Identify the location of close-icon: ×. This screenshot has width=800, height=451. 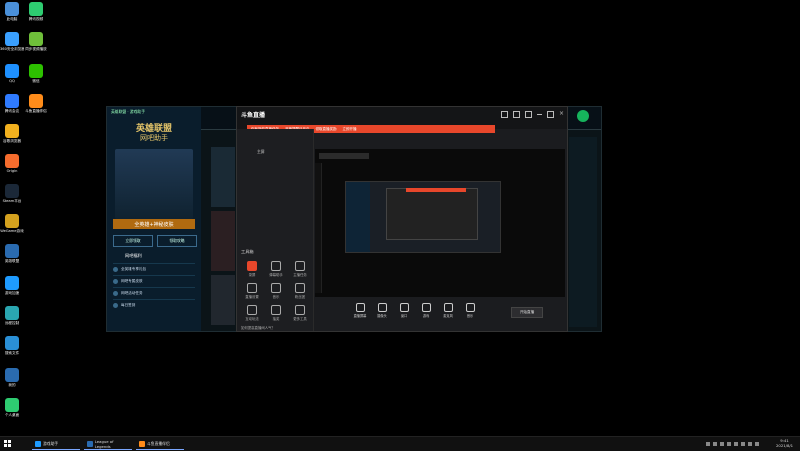
(561, 114).